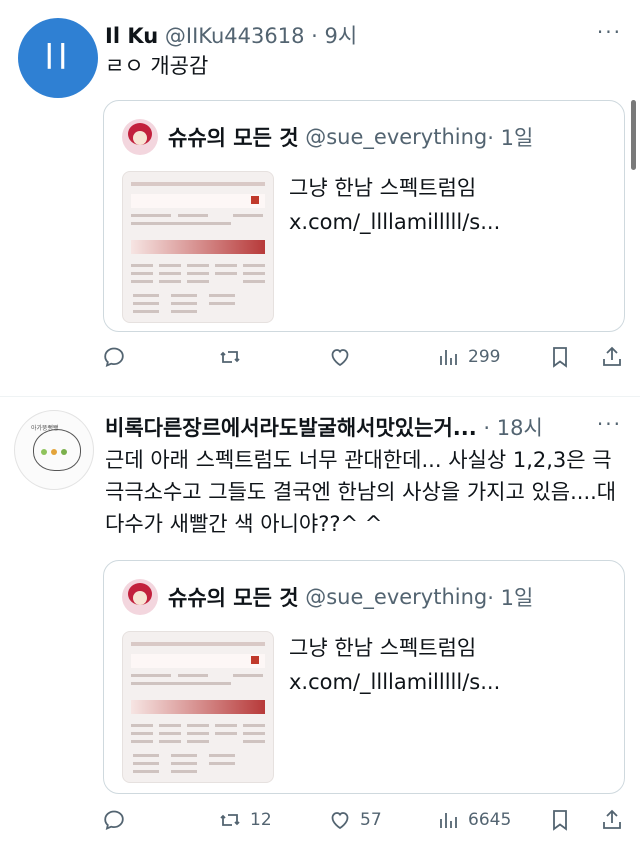 Image resolution: width=640 pixels, height=842 pixels. Describe the element at coordinates (131, 36) in the screenshot. I see `author-name: Il Ku` at that location.